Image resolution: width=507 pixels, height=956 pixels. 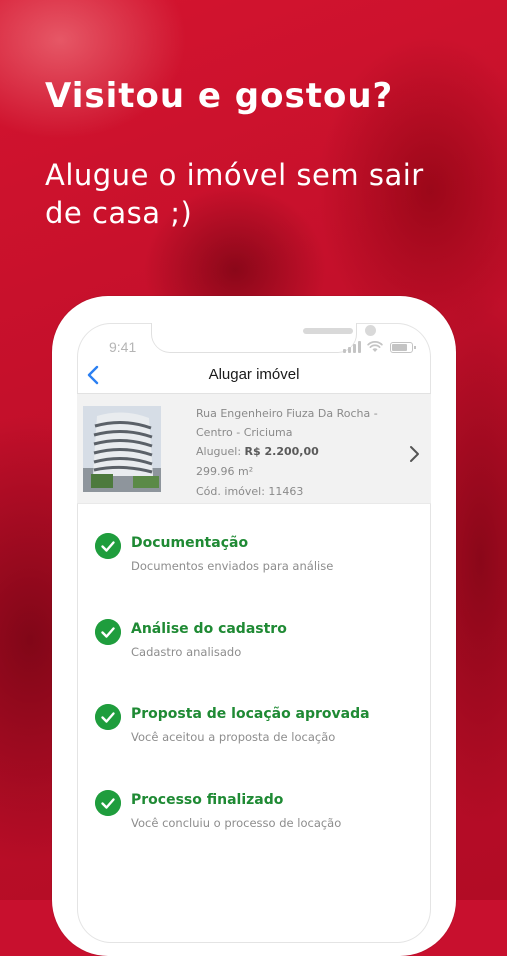 I want to click on step-title: Processo finalizado, so click(x=207, y=799).